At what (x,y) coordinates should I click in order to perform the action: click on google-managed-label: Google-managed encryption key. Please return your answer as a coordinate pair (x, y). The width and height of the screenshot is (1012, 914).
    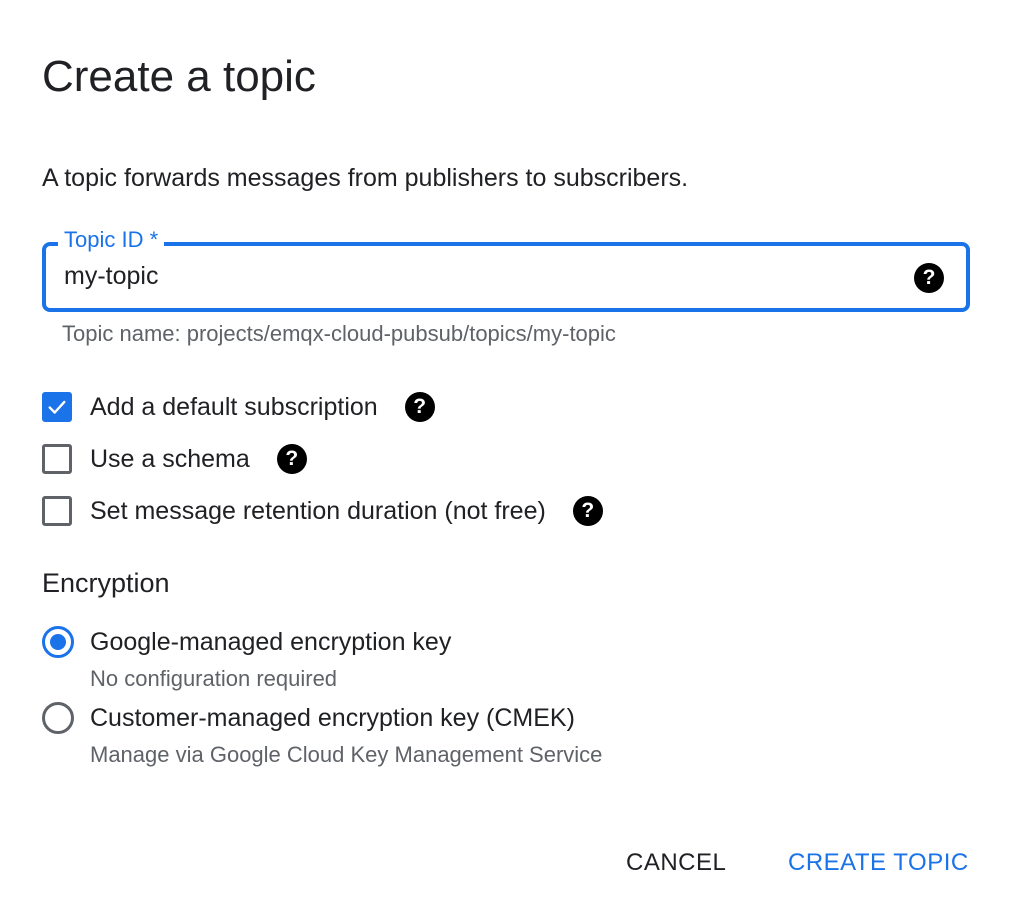
    Looking at the image, I should click on (271, 641).